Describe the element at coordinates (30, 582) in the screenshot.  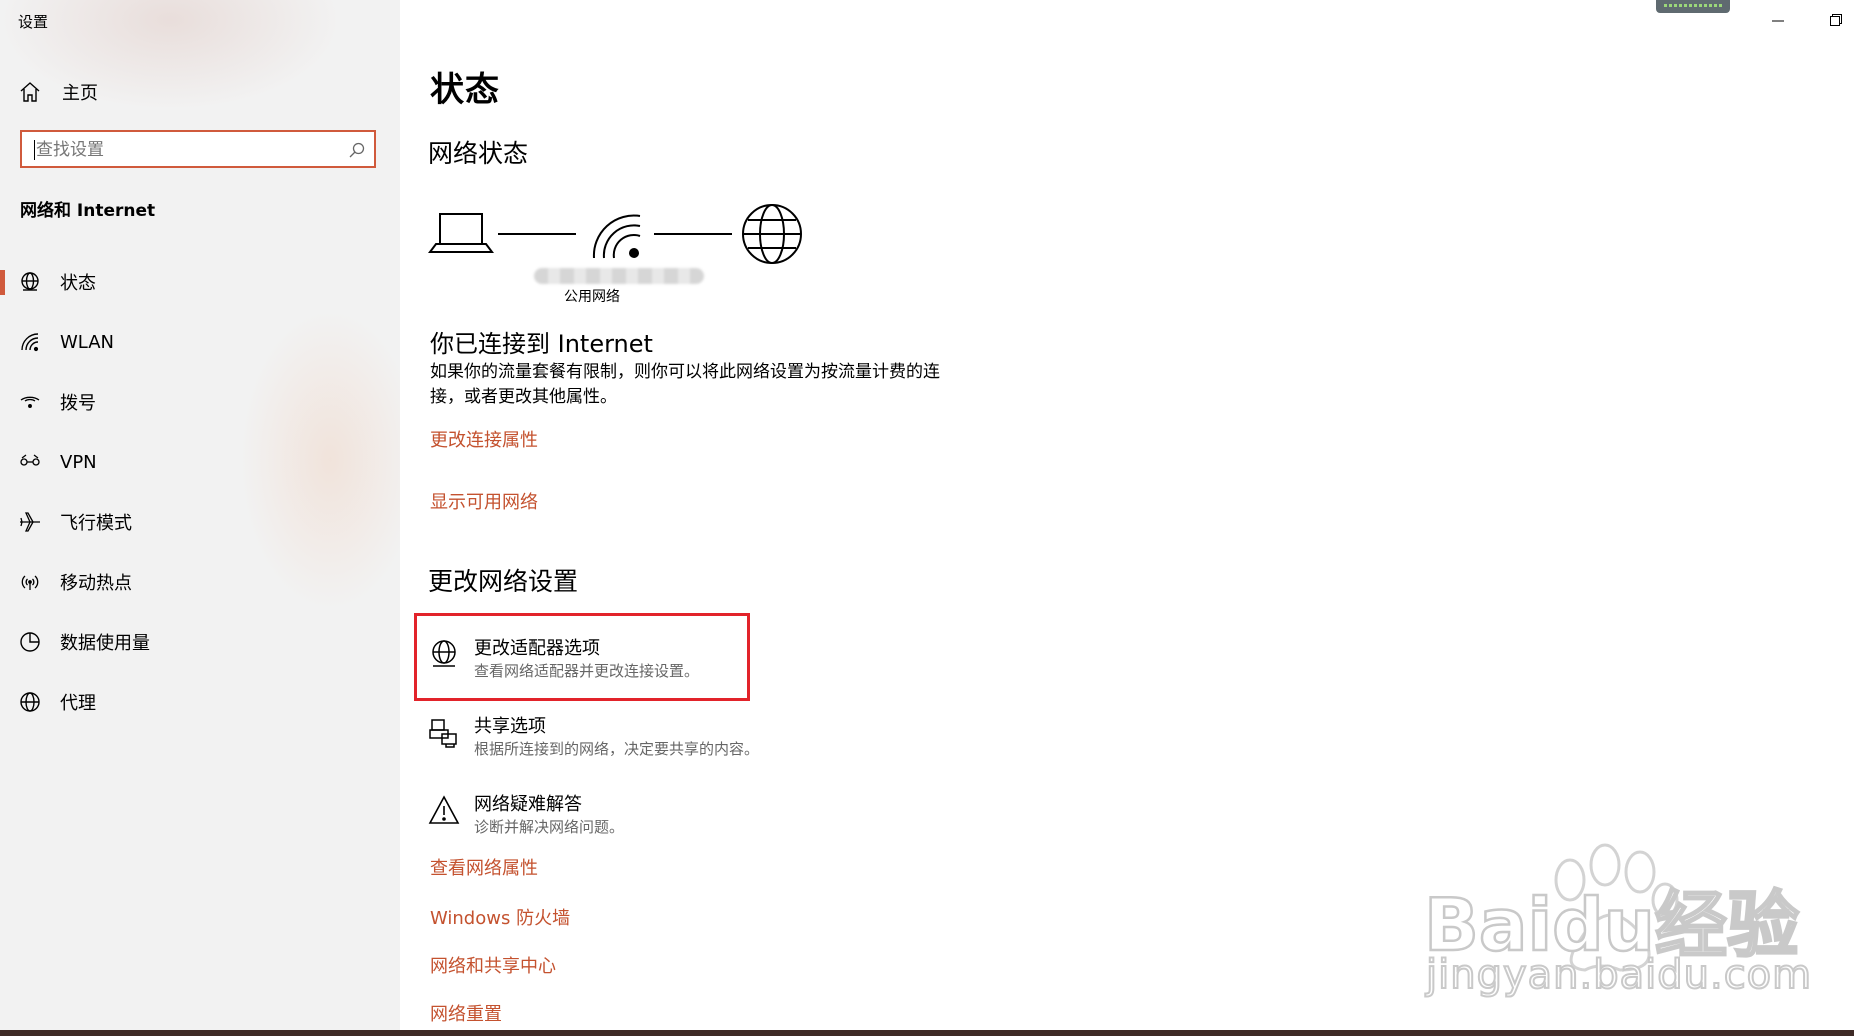
I see `hotspot-icon` at that location.